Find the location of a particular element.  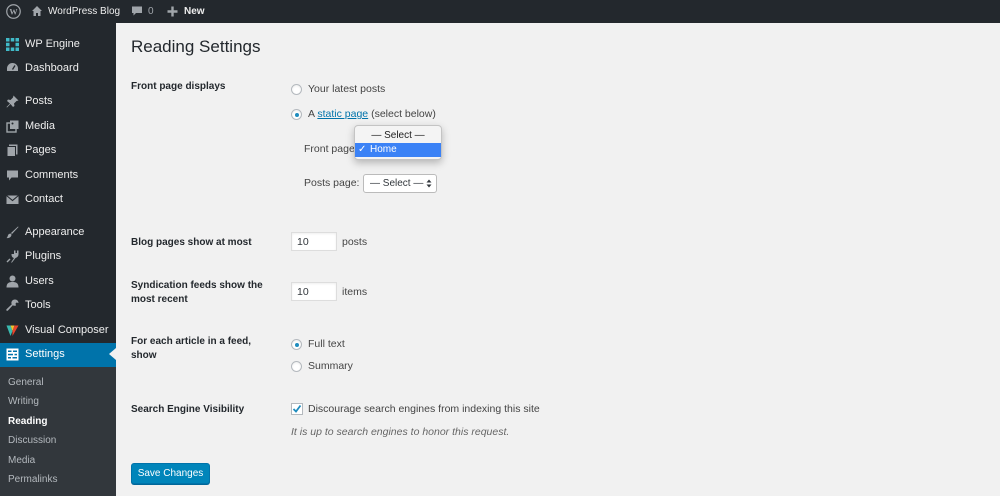

select-arrows-icon is located at coordinates (429, 183).